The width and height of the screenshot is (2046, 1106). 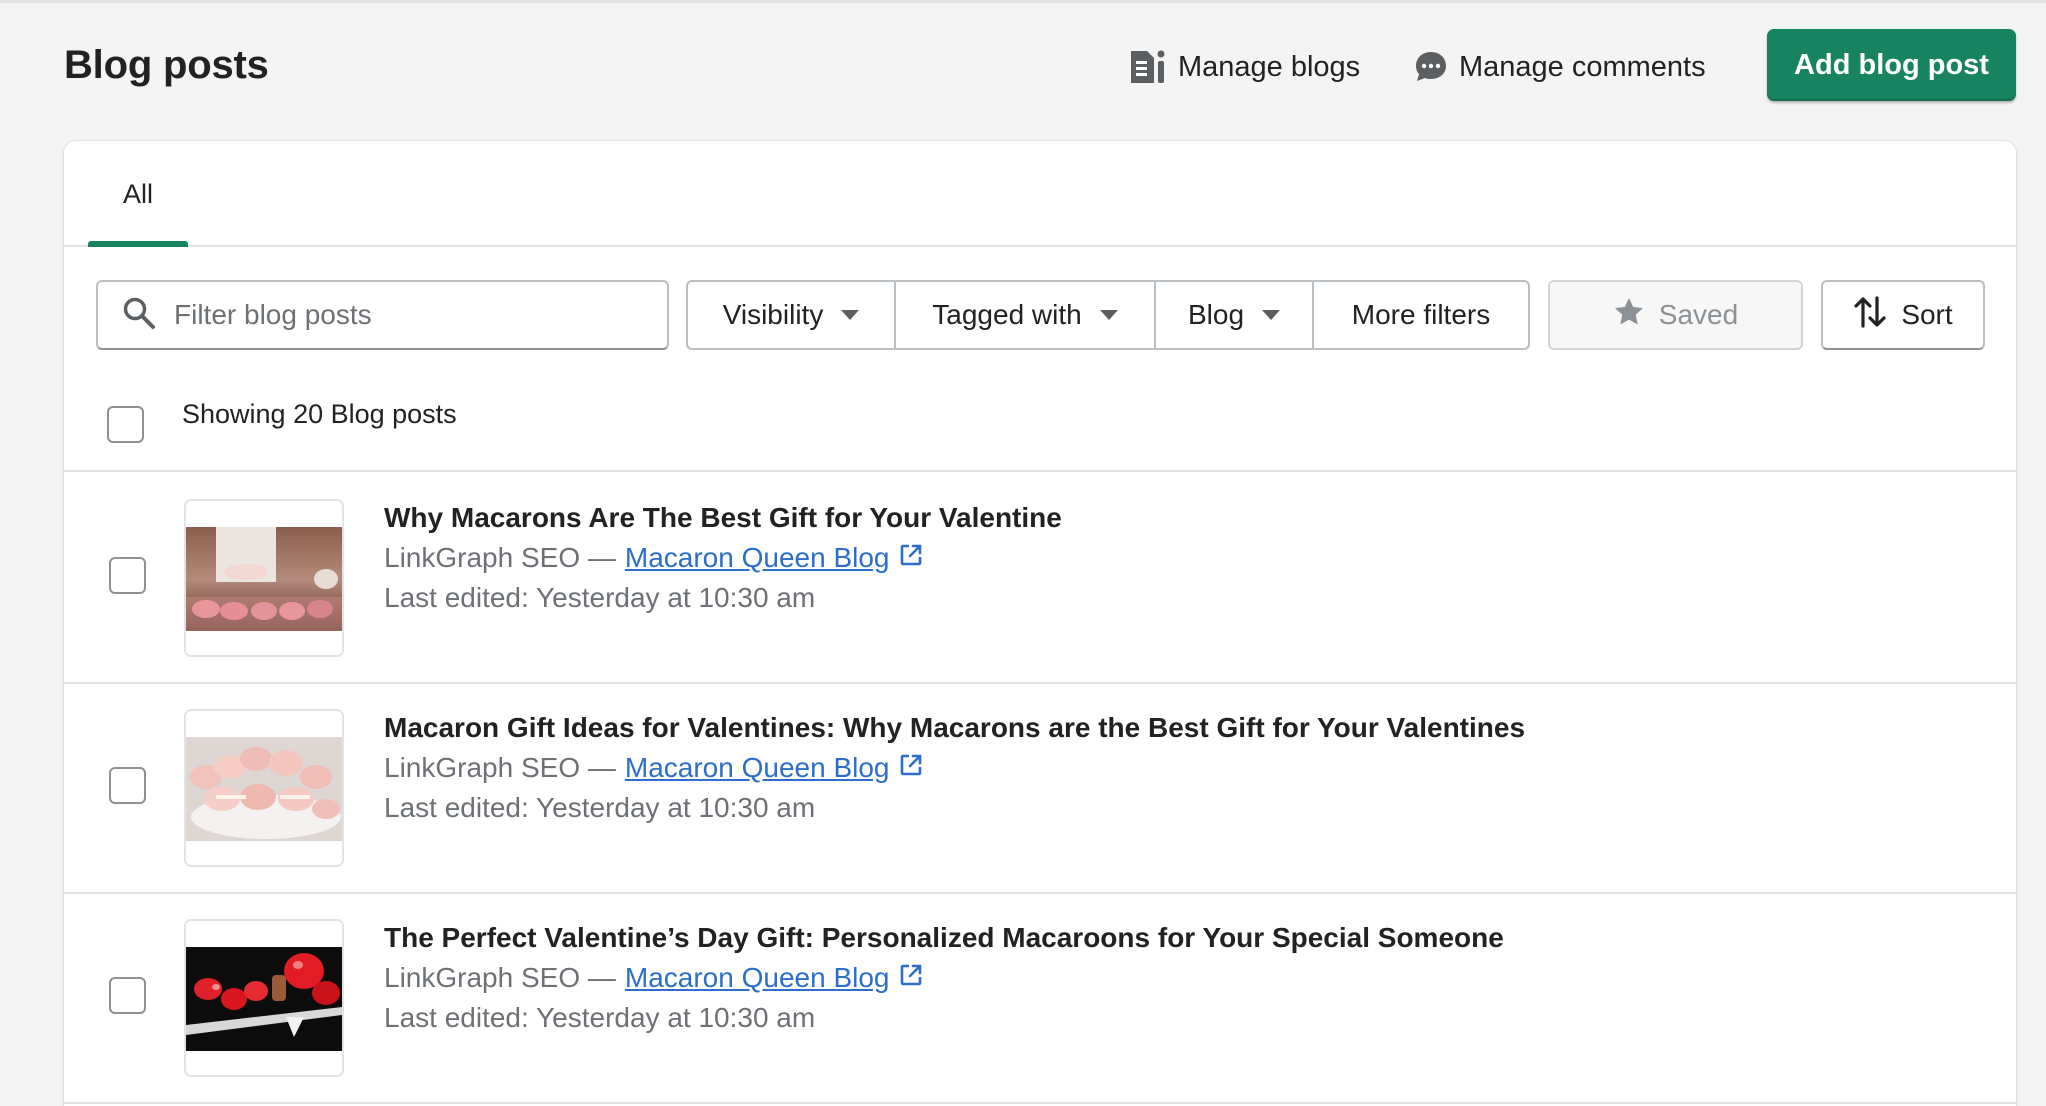 I want to click on tab-active-indicator, so click(x=138, y=244).